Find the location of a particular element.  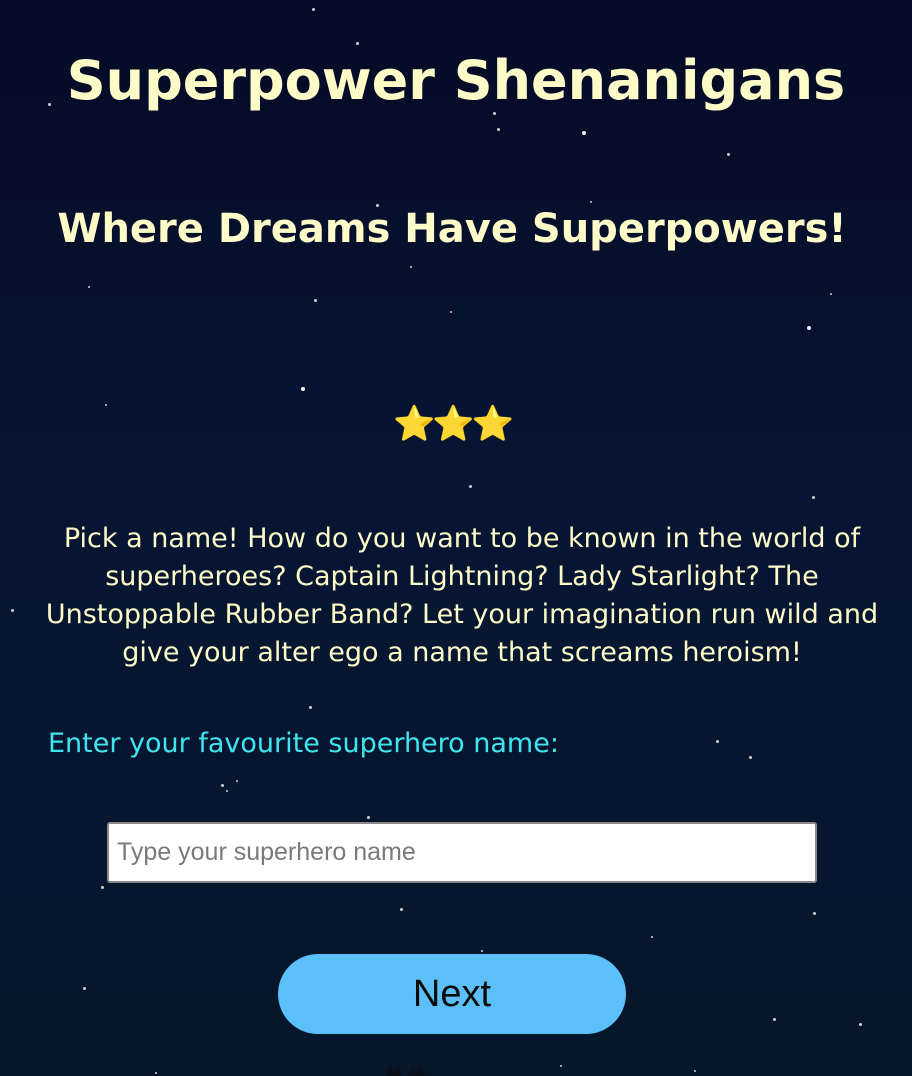

star-icon: ⭐⭐⭐ is located at coordinates (453, 424).